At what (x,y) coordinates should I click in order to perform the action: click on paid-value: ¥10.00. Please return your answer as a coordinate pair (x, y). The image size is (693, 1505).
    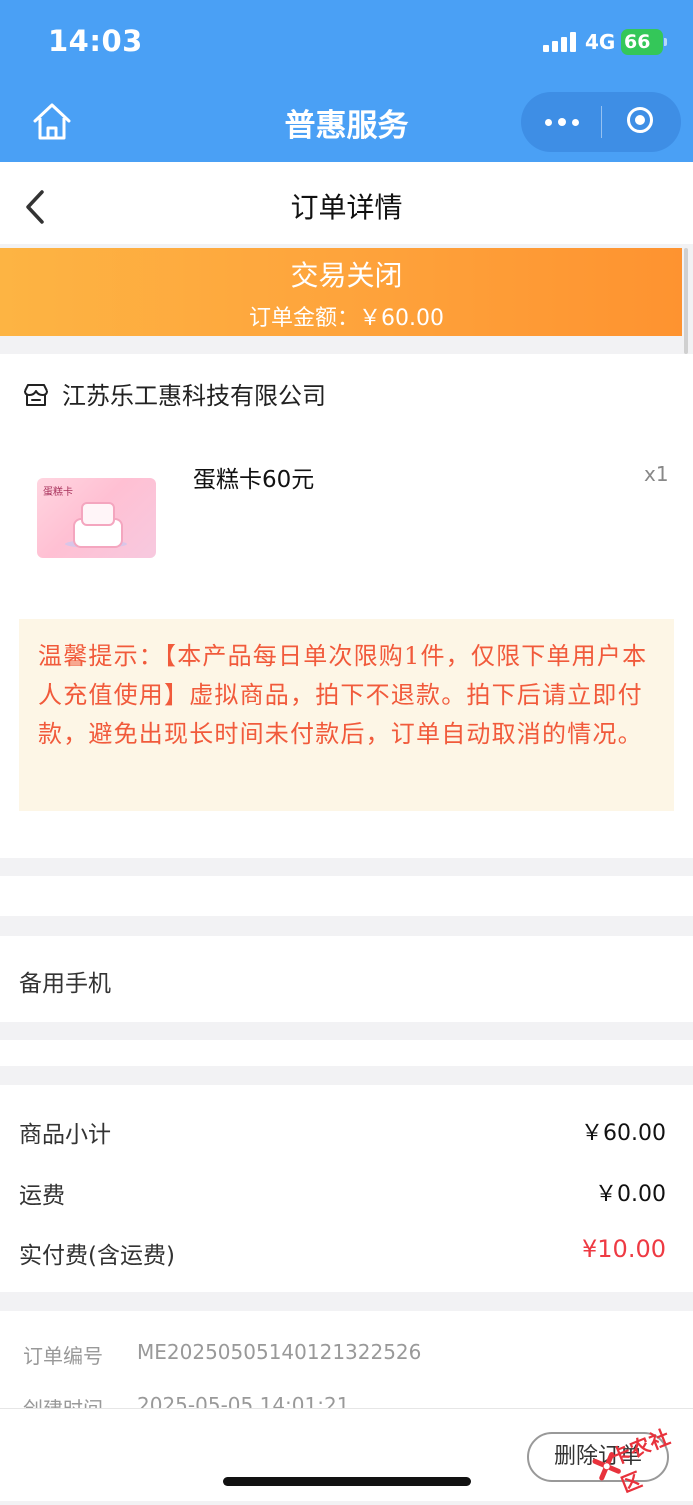
    Looking at the image, I should click on (624, 1249).